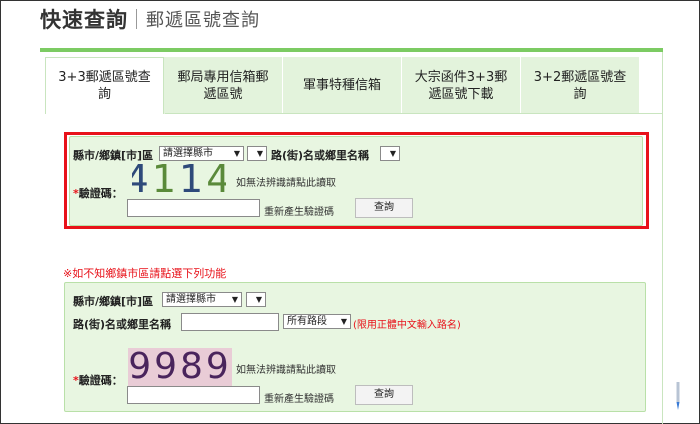 The height and width of the screenshot is (424, 700). What do you see at coordinates (461, 85) in the screenshot?
I see `tab-bulk-download: 大宗函件3+3郵遞區號下載` at bounding box center [461, 85].